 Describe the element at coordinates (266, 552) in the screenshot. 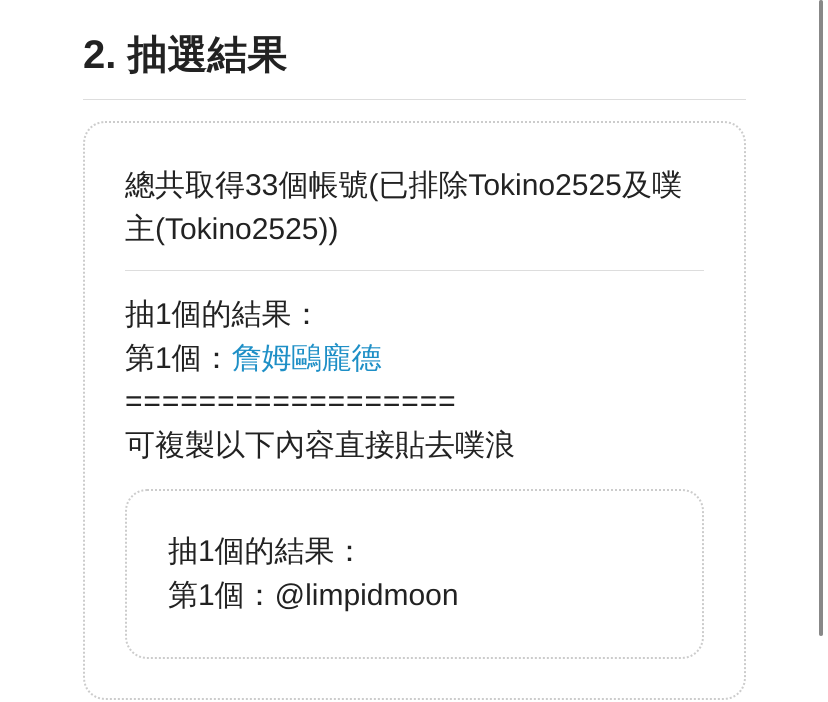

I see `copy-line: 抽1個的結果：` at that location.